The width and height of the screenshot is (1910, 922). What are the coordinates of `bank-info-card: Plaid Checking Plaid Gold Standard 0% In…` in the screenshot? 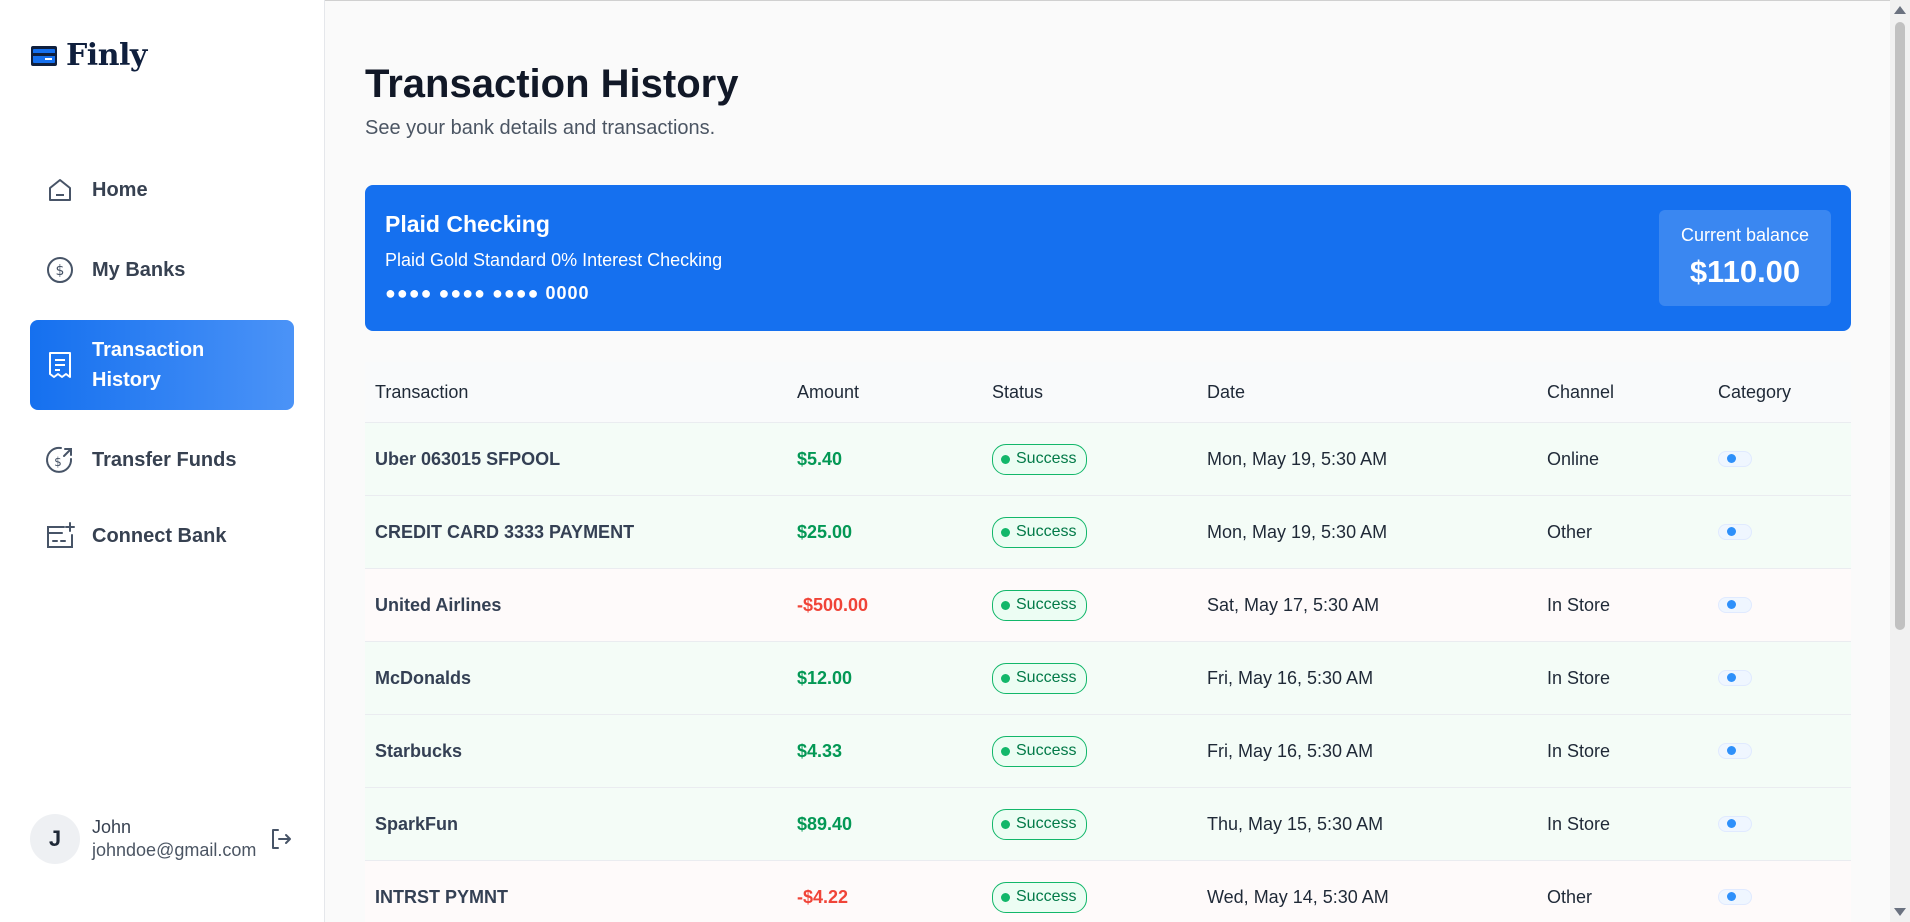 It's located at (1108, 258).